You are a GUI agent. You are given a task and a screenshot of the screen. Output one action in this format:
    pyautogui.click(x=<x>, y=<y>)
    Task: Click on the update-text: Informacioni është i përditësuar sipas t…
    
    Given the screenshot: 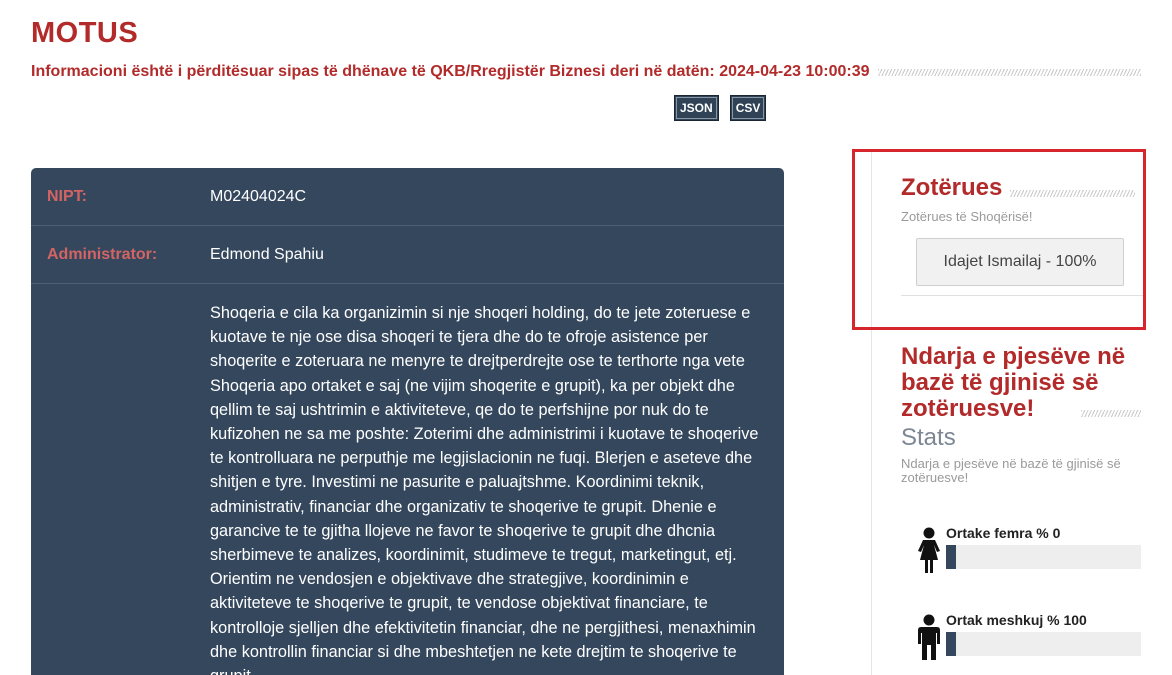 What is the action you would take?
    pyautogui.click(x=450, y=71)
    